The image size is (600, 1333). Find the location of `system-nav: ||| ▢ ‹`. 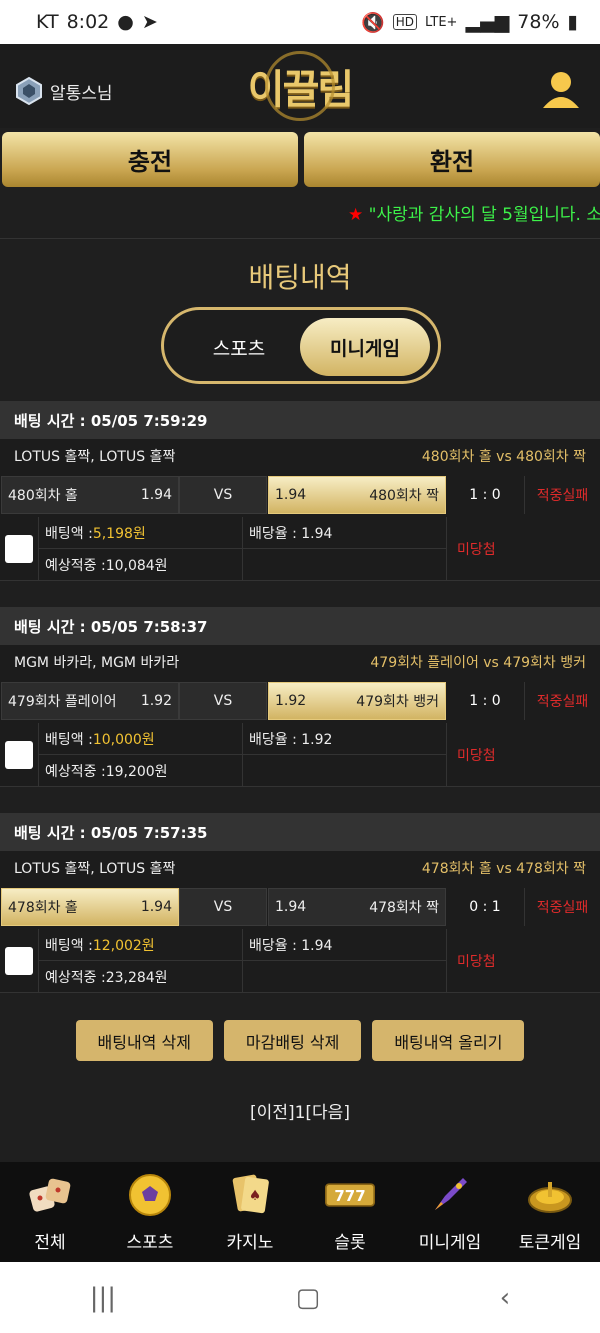

system-nav: ||| ▢ ‹ is located at coordinates (300, 1297).